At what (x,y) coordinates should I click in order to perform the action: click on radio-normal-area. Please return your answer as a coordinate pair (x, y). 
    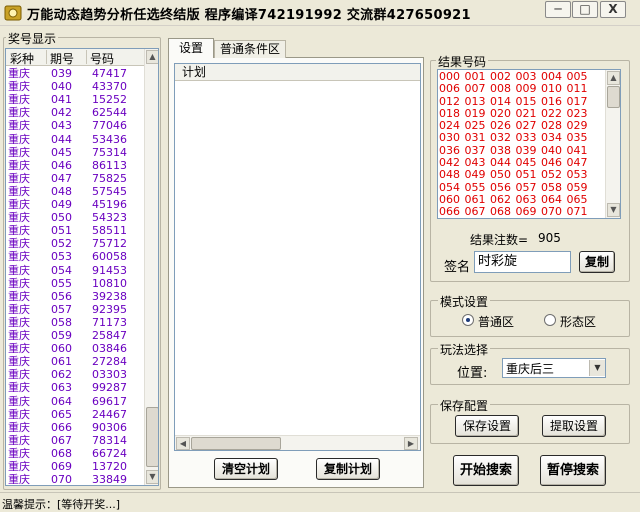
    Looking at the image, I should click on (468, 320).